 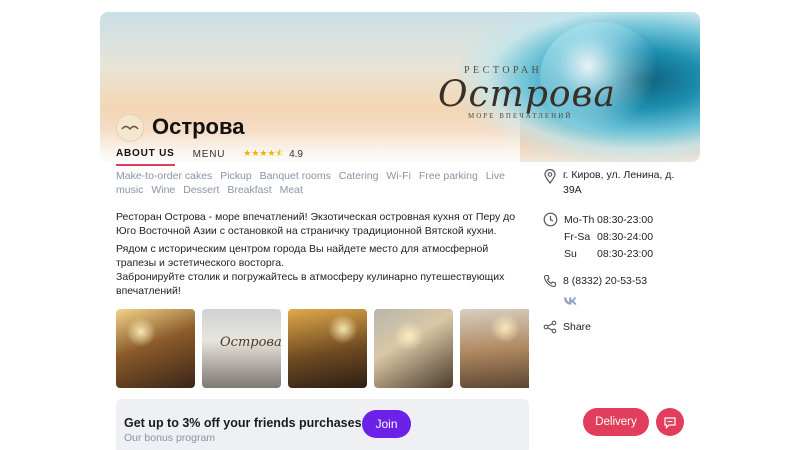 I want to click on tag: Meat, so click(x=291, y=190).